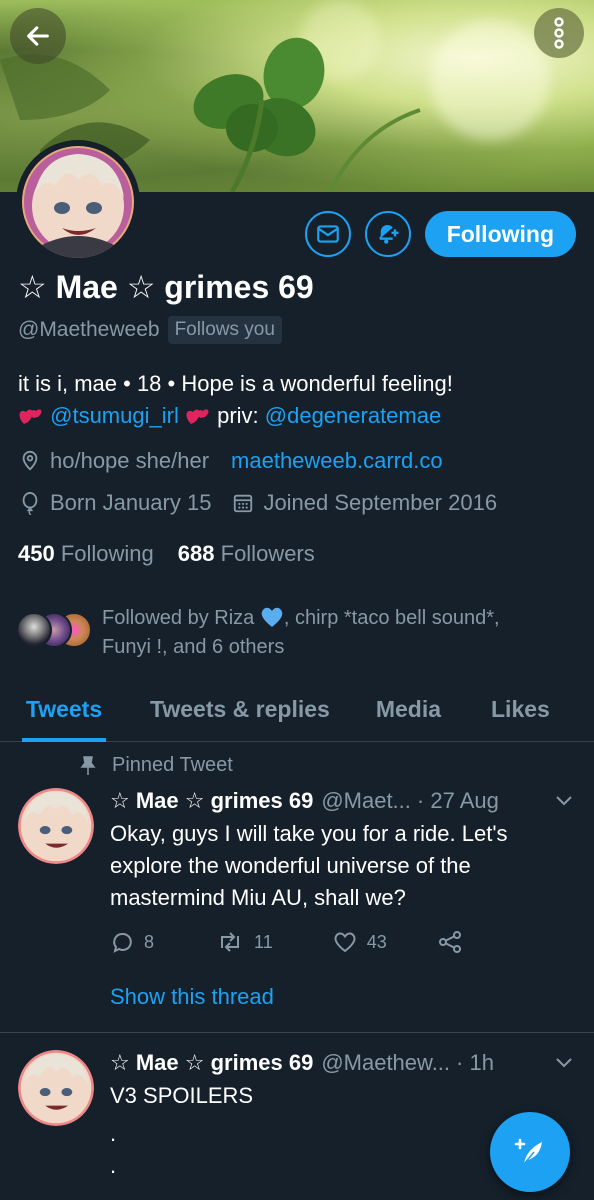  I want to click on tab-tweets-replies: Tweets & replies, so click(240, 709).